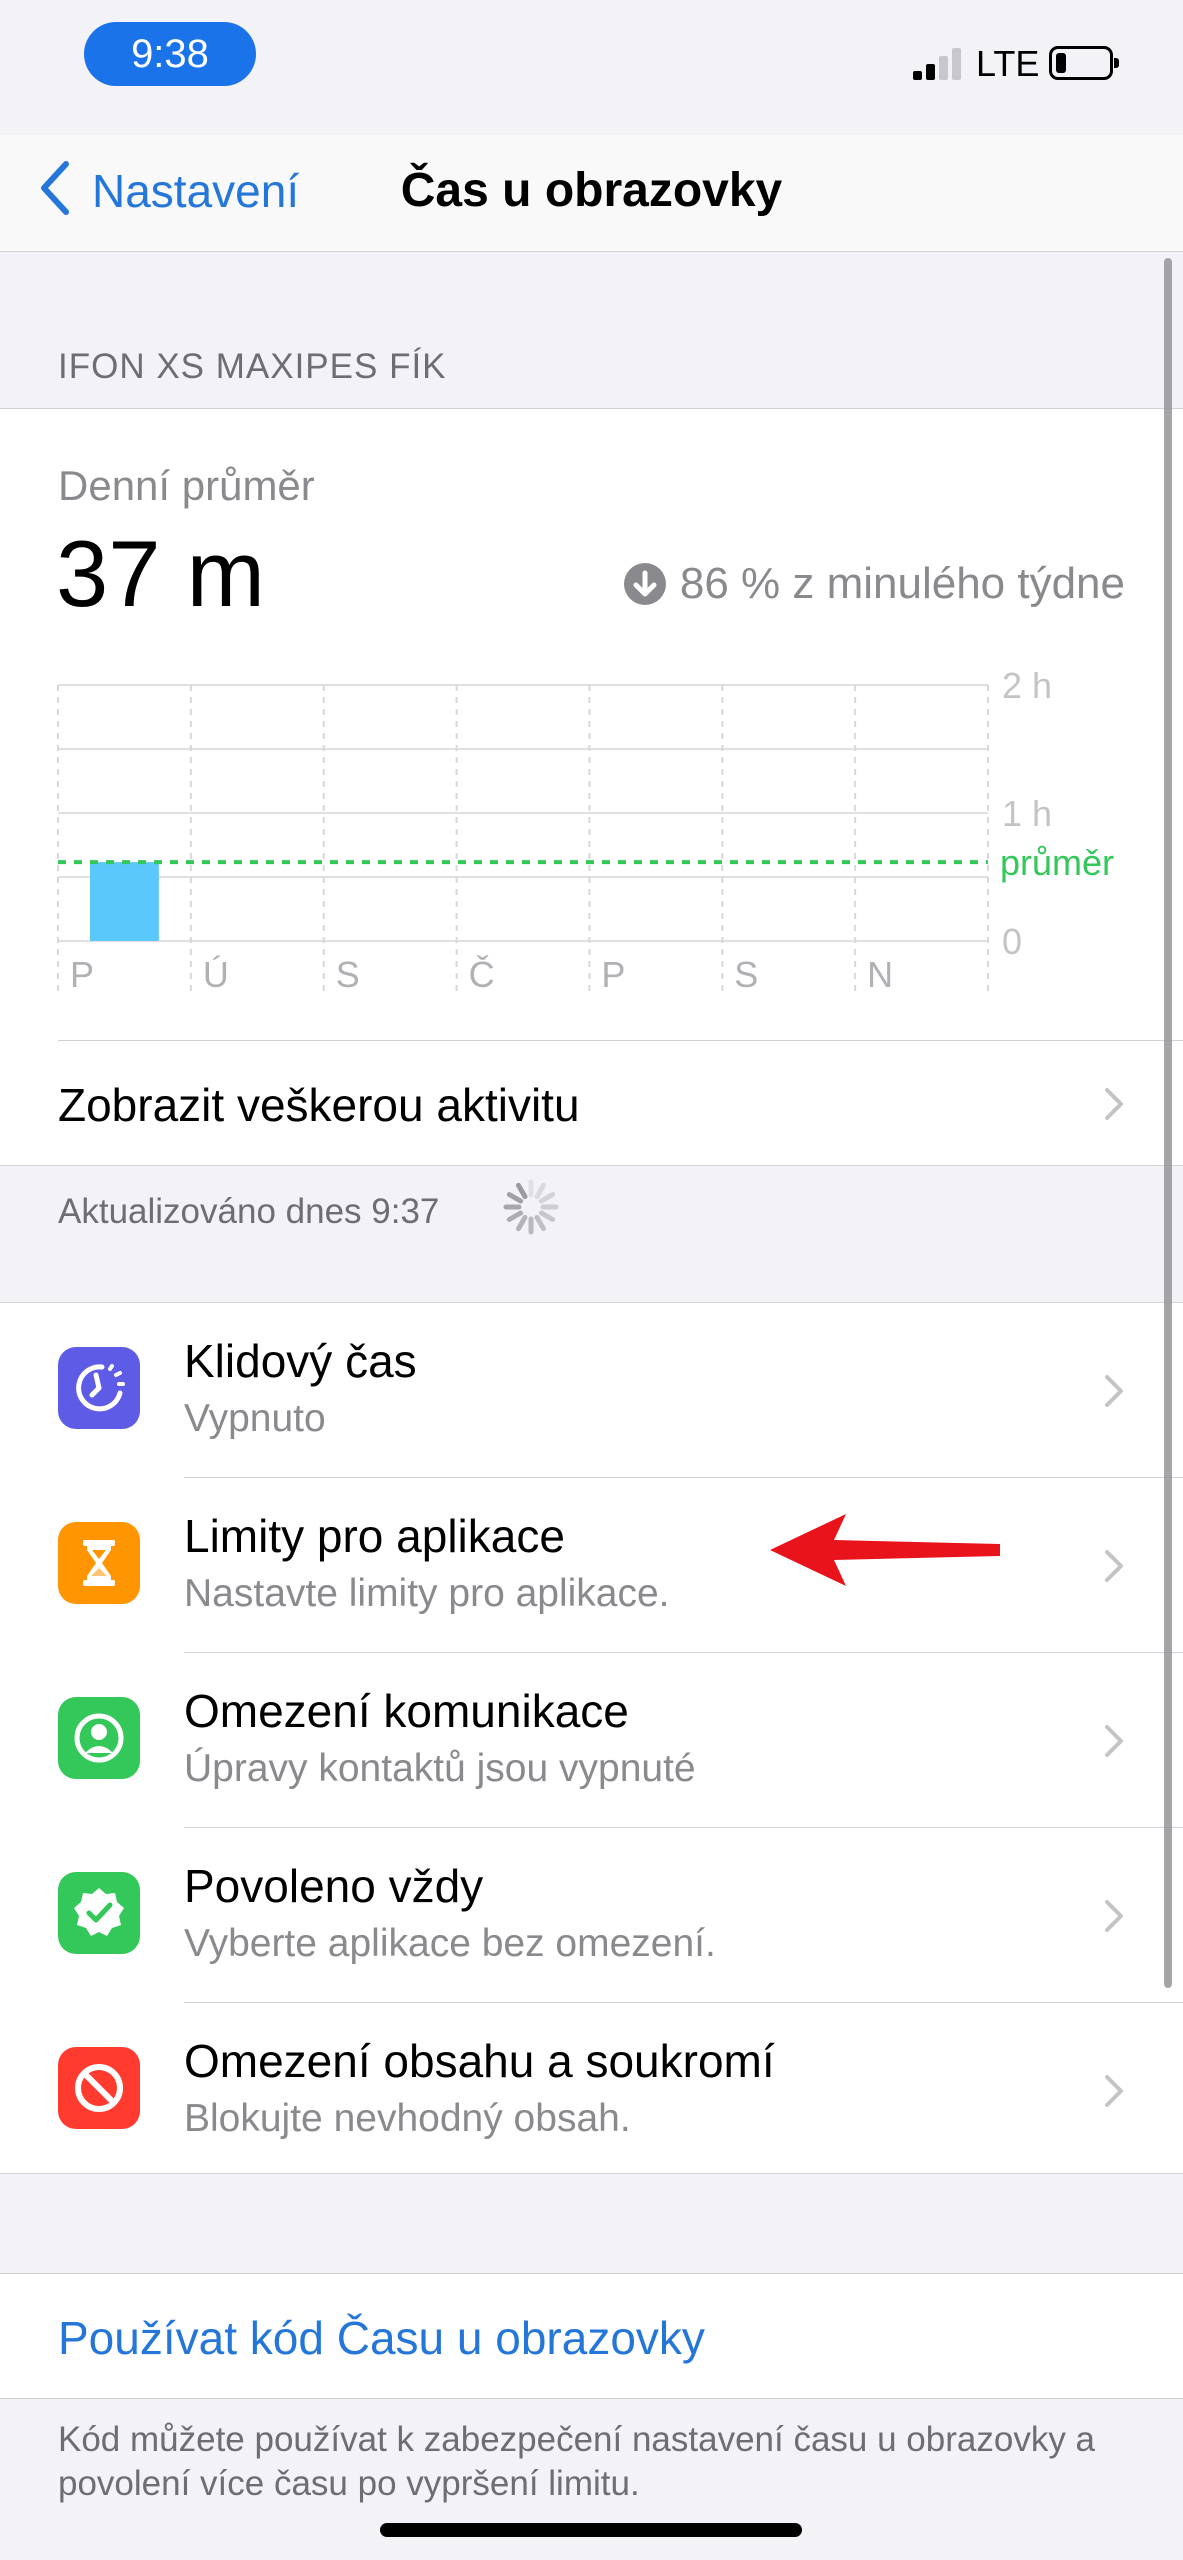 The height and width of the screenshot is (2560, 1183). I want to click on updated-timestamp: Aktualizováno dnes 9:37, so click(249, 1211).